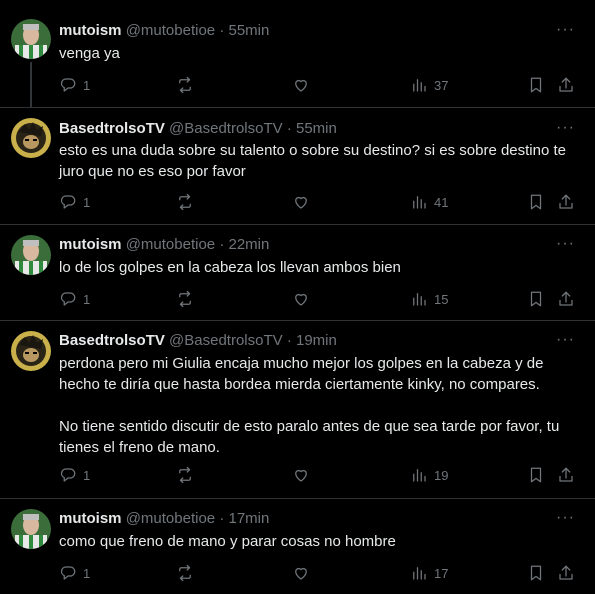 Image resolution: width=595 pixels, height=594 pixels. Describe the element at coordinates (319, 86) in the screenshot. I see `action-bar: 1 37` at that location.